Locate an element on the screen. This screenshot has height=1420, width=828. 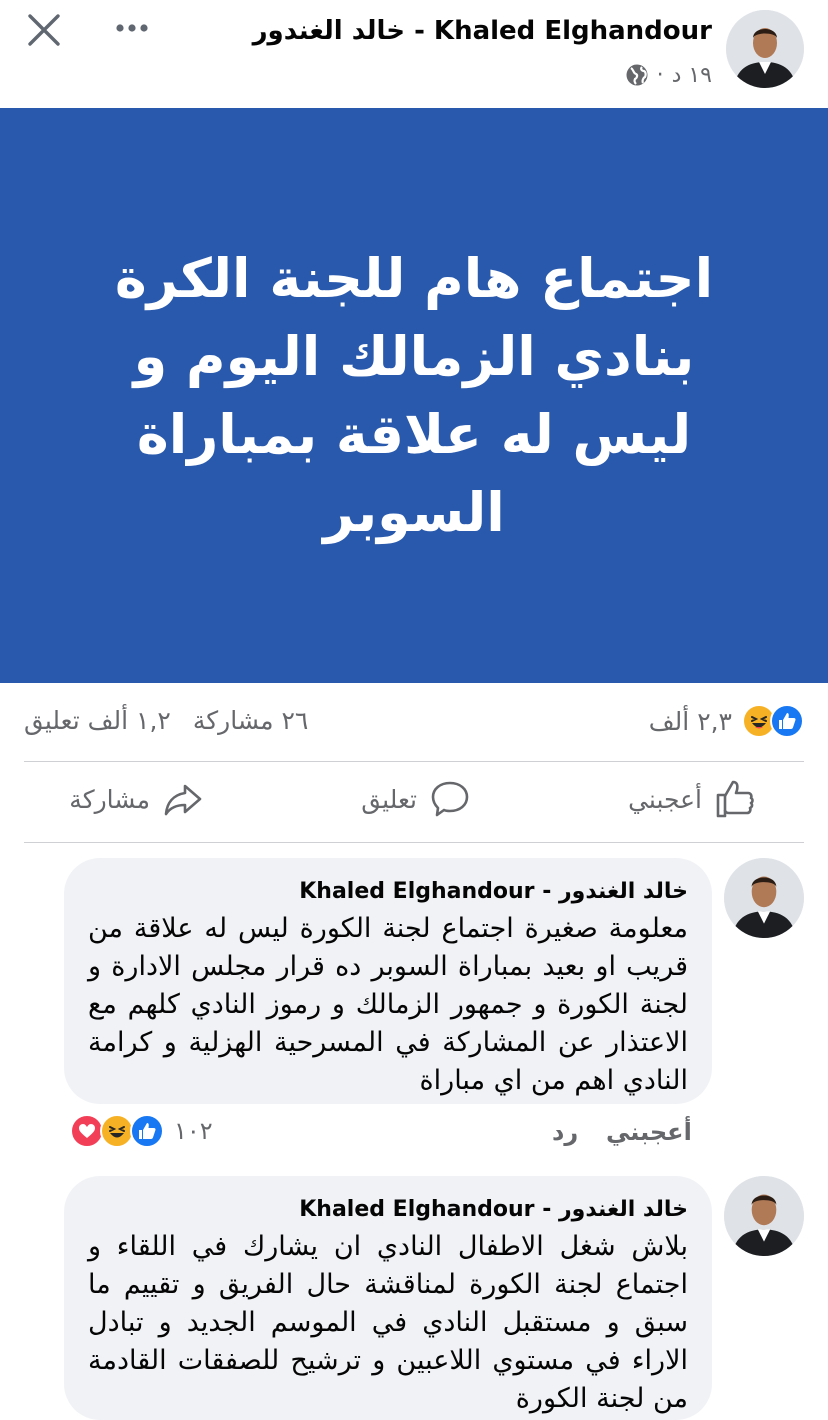
comments-shares-summary: ٢٦ مشاركة ١,٢ ألف تعليق is located at coordinates (166, 720).